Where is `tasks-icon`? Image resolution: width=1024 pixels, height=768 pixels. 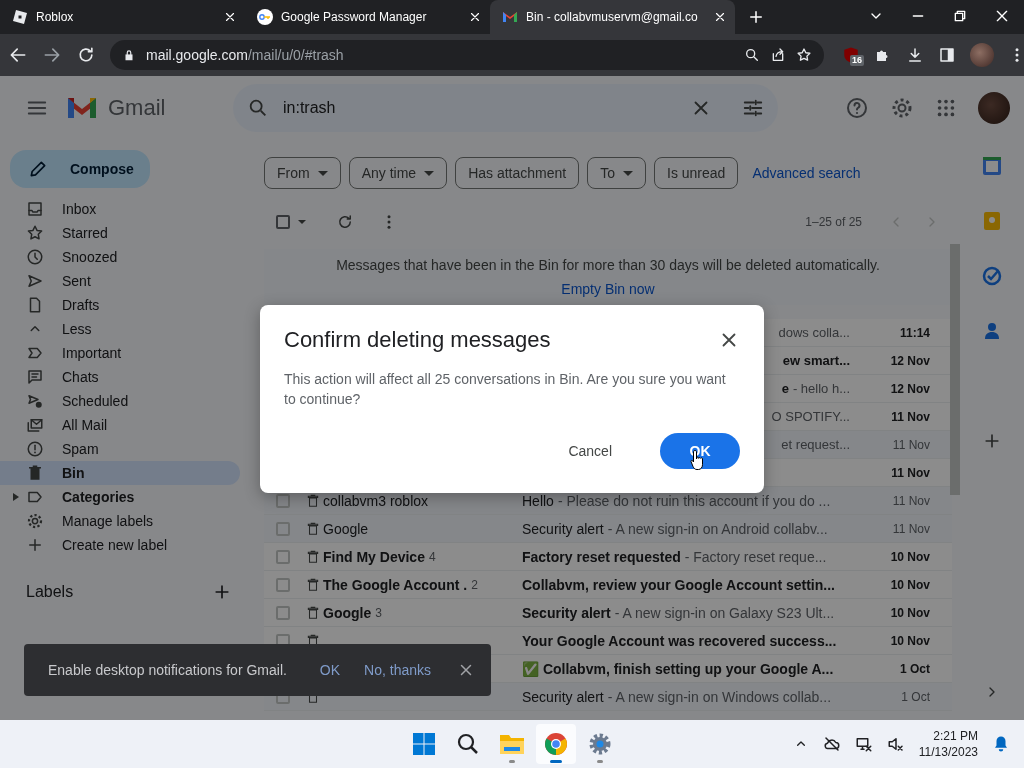 tasks-icon is located at coordinates (992, 276).